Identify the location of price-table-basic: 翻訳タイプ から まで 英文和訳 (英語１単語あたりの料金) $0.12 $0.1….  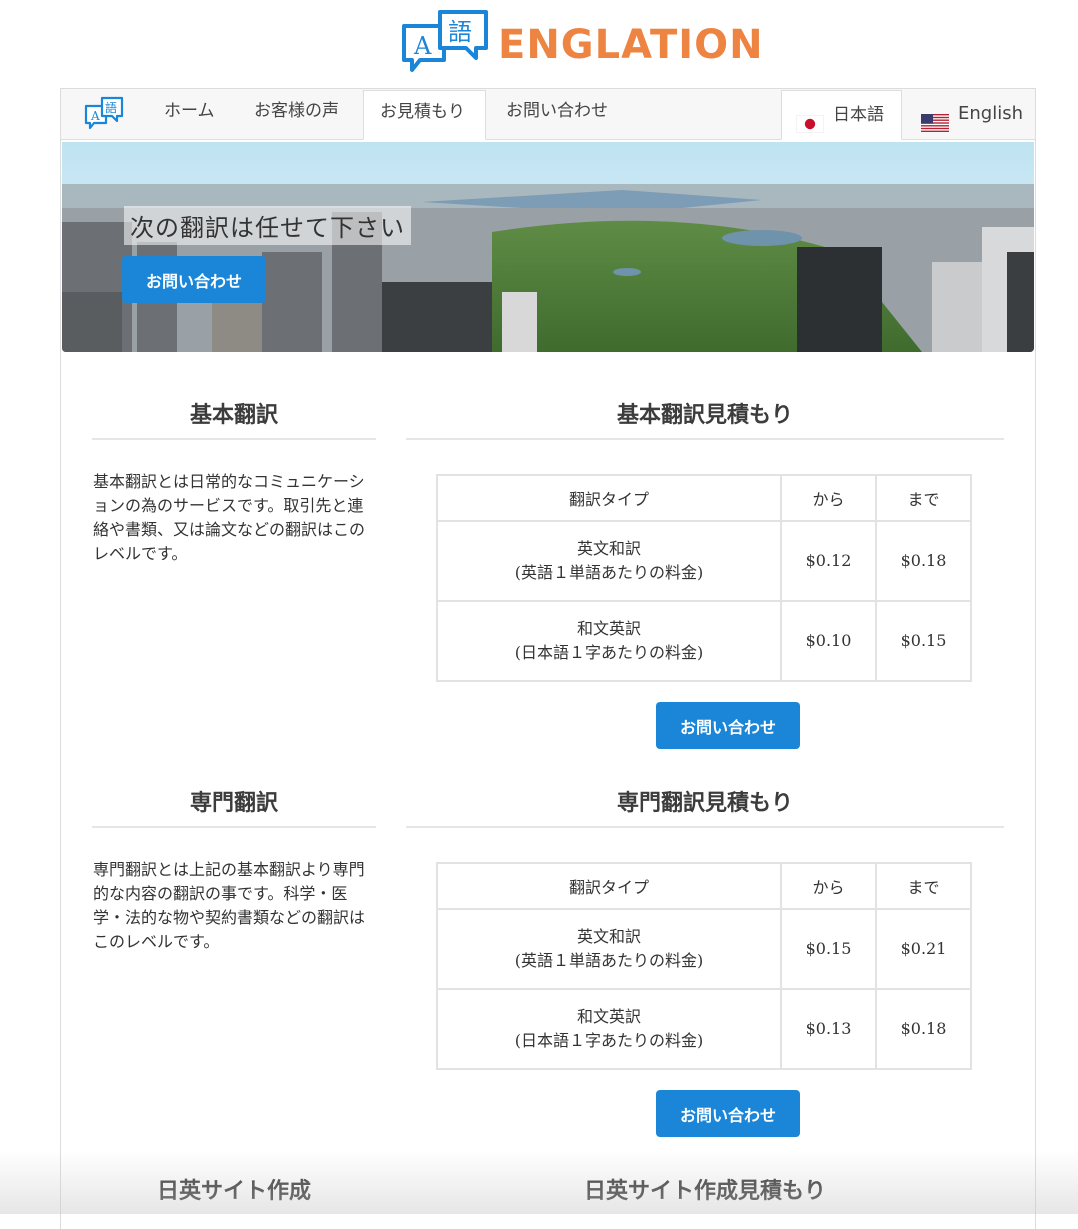
(704, 578).